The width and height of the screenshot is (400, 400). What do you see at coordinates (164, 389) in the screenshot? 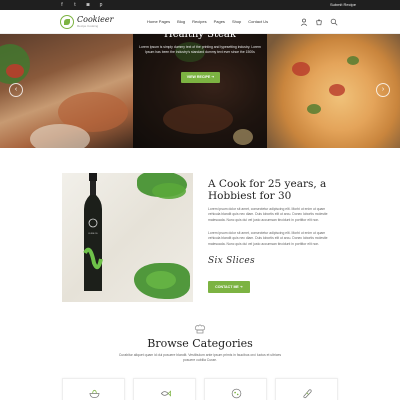
I see `category-card-fish` at bounding box center [164, 389].